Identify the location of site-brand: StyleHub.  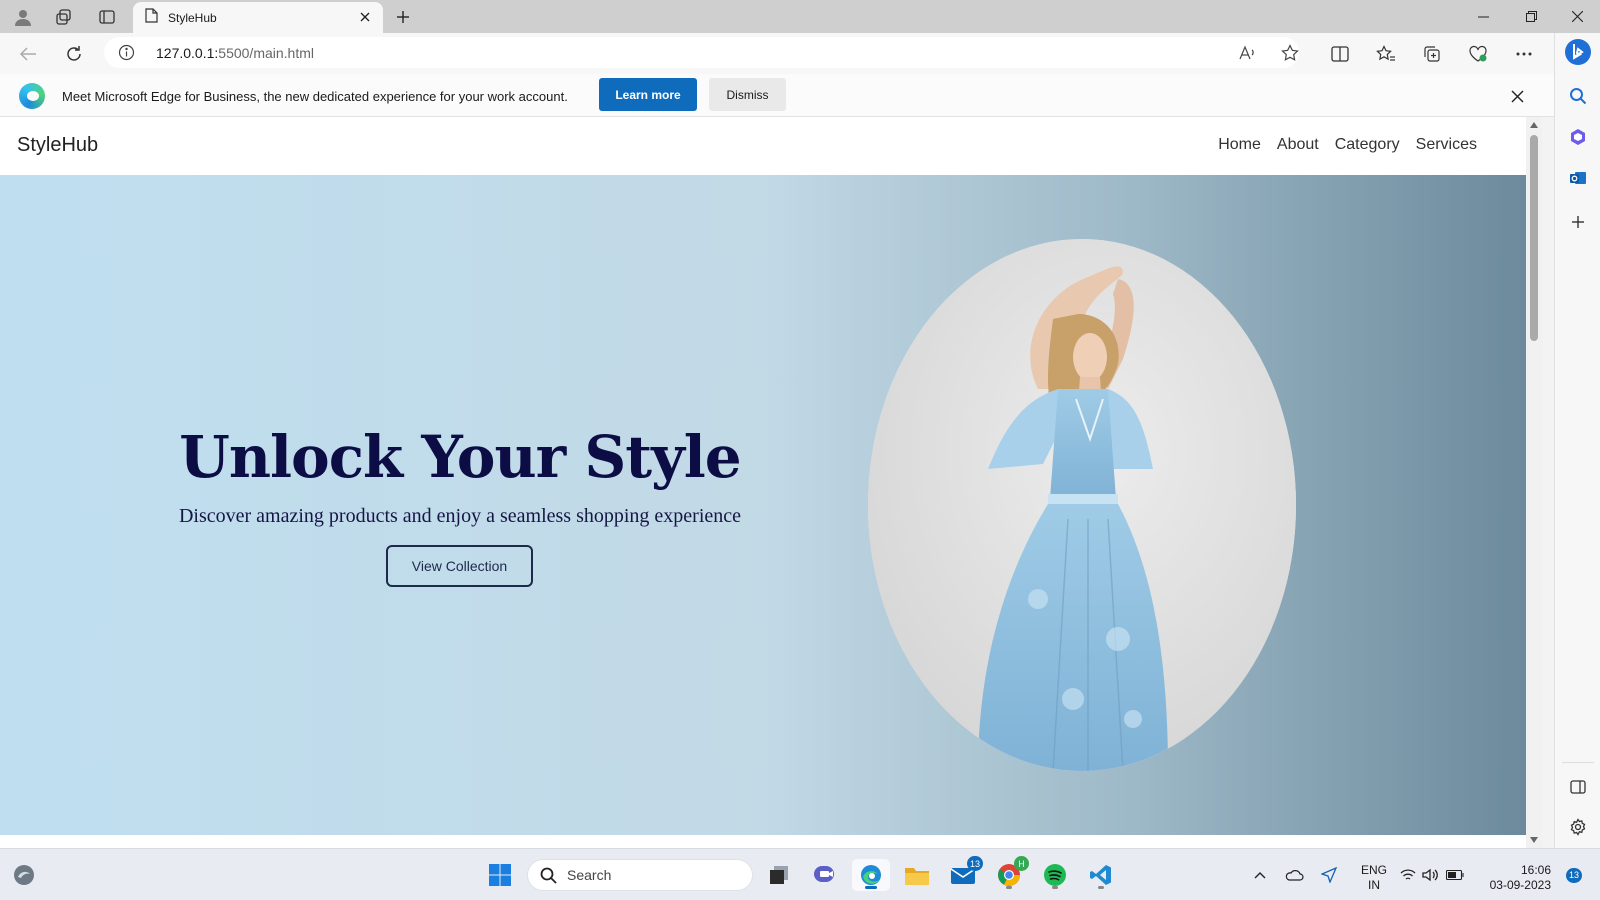
(57, 145).